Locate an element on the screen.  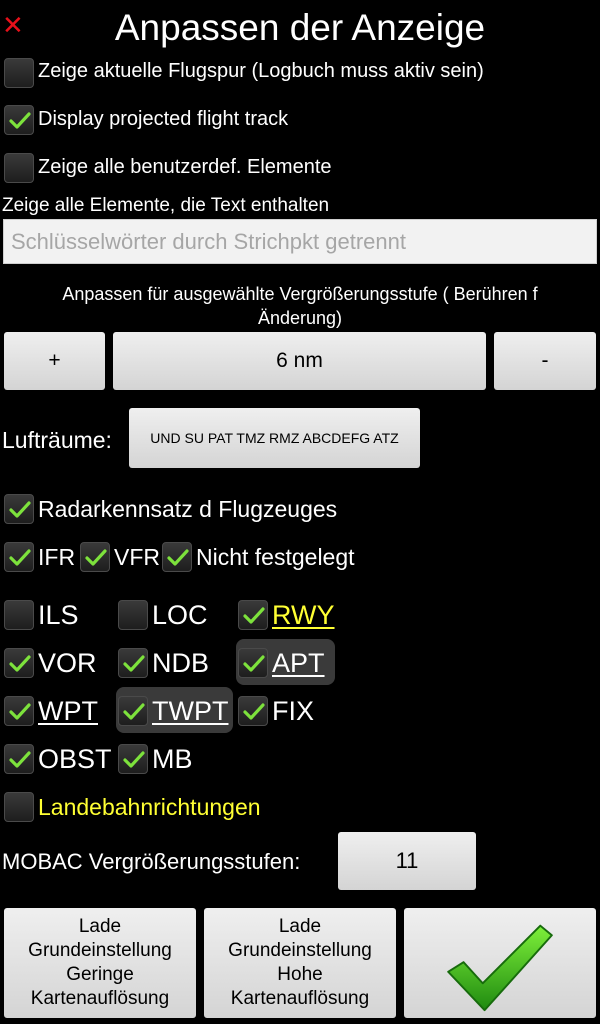
checkbox-user-elements is located at coordinates (19, 168).